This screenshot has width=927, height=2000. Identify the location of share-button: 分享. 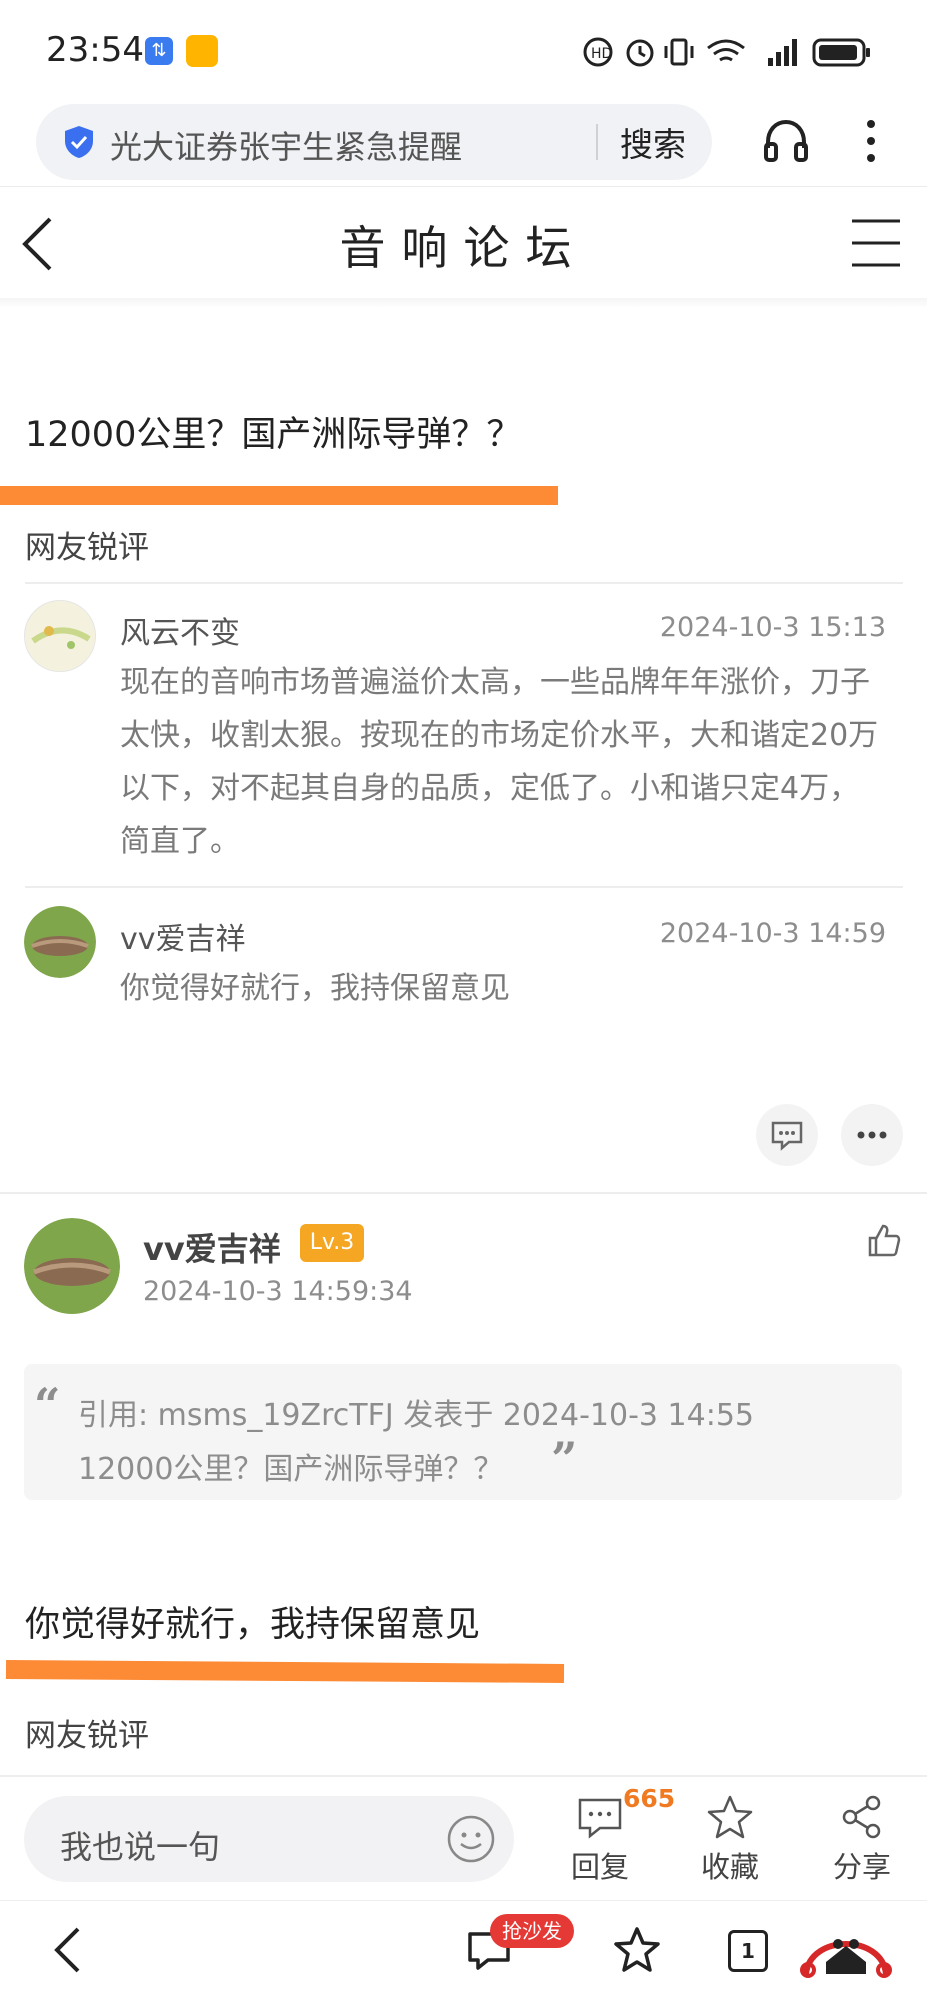
(862, 1840).